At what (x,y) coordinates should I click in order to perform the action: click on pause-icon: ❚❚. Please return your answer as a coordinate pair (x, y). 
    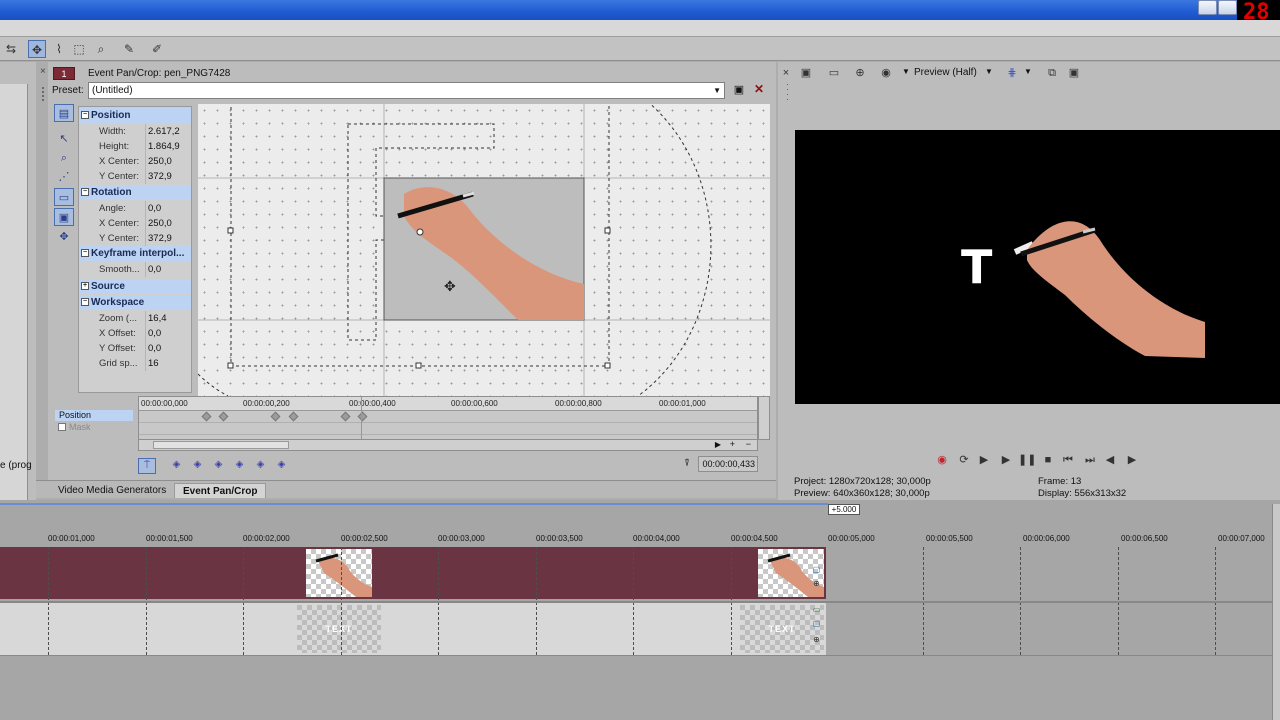
    Looking at the image, I should click on (1027, 460).